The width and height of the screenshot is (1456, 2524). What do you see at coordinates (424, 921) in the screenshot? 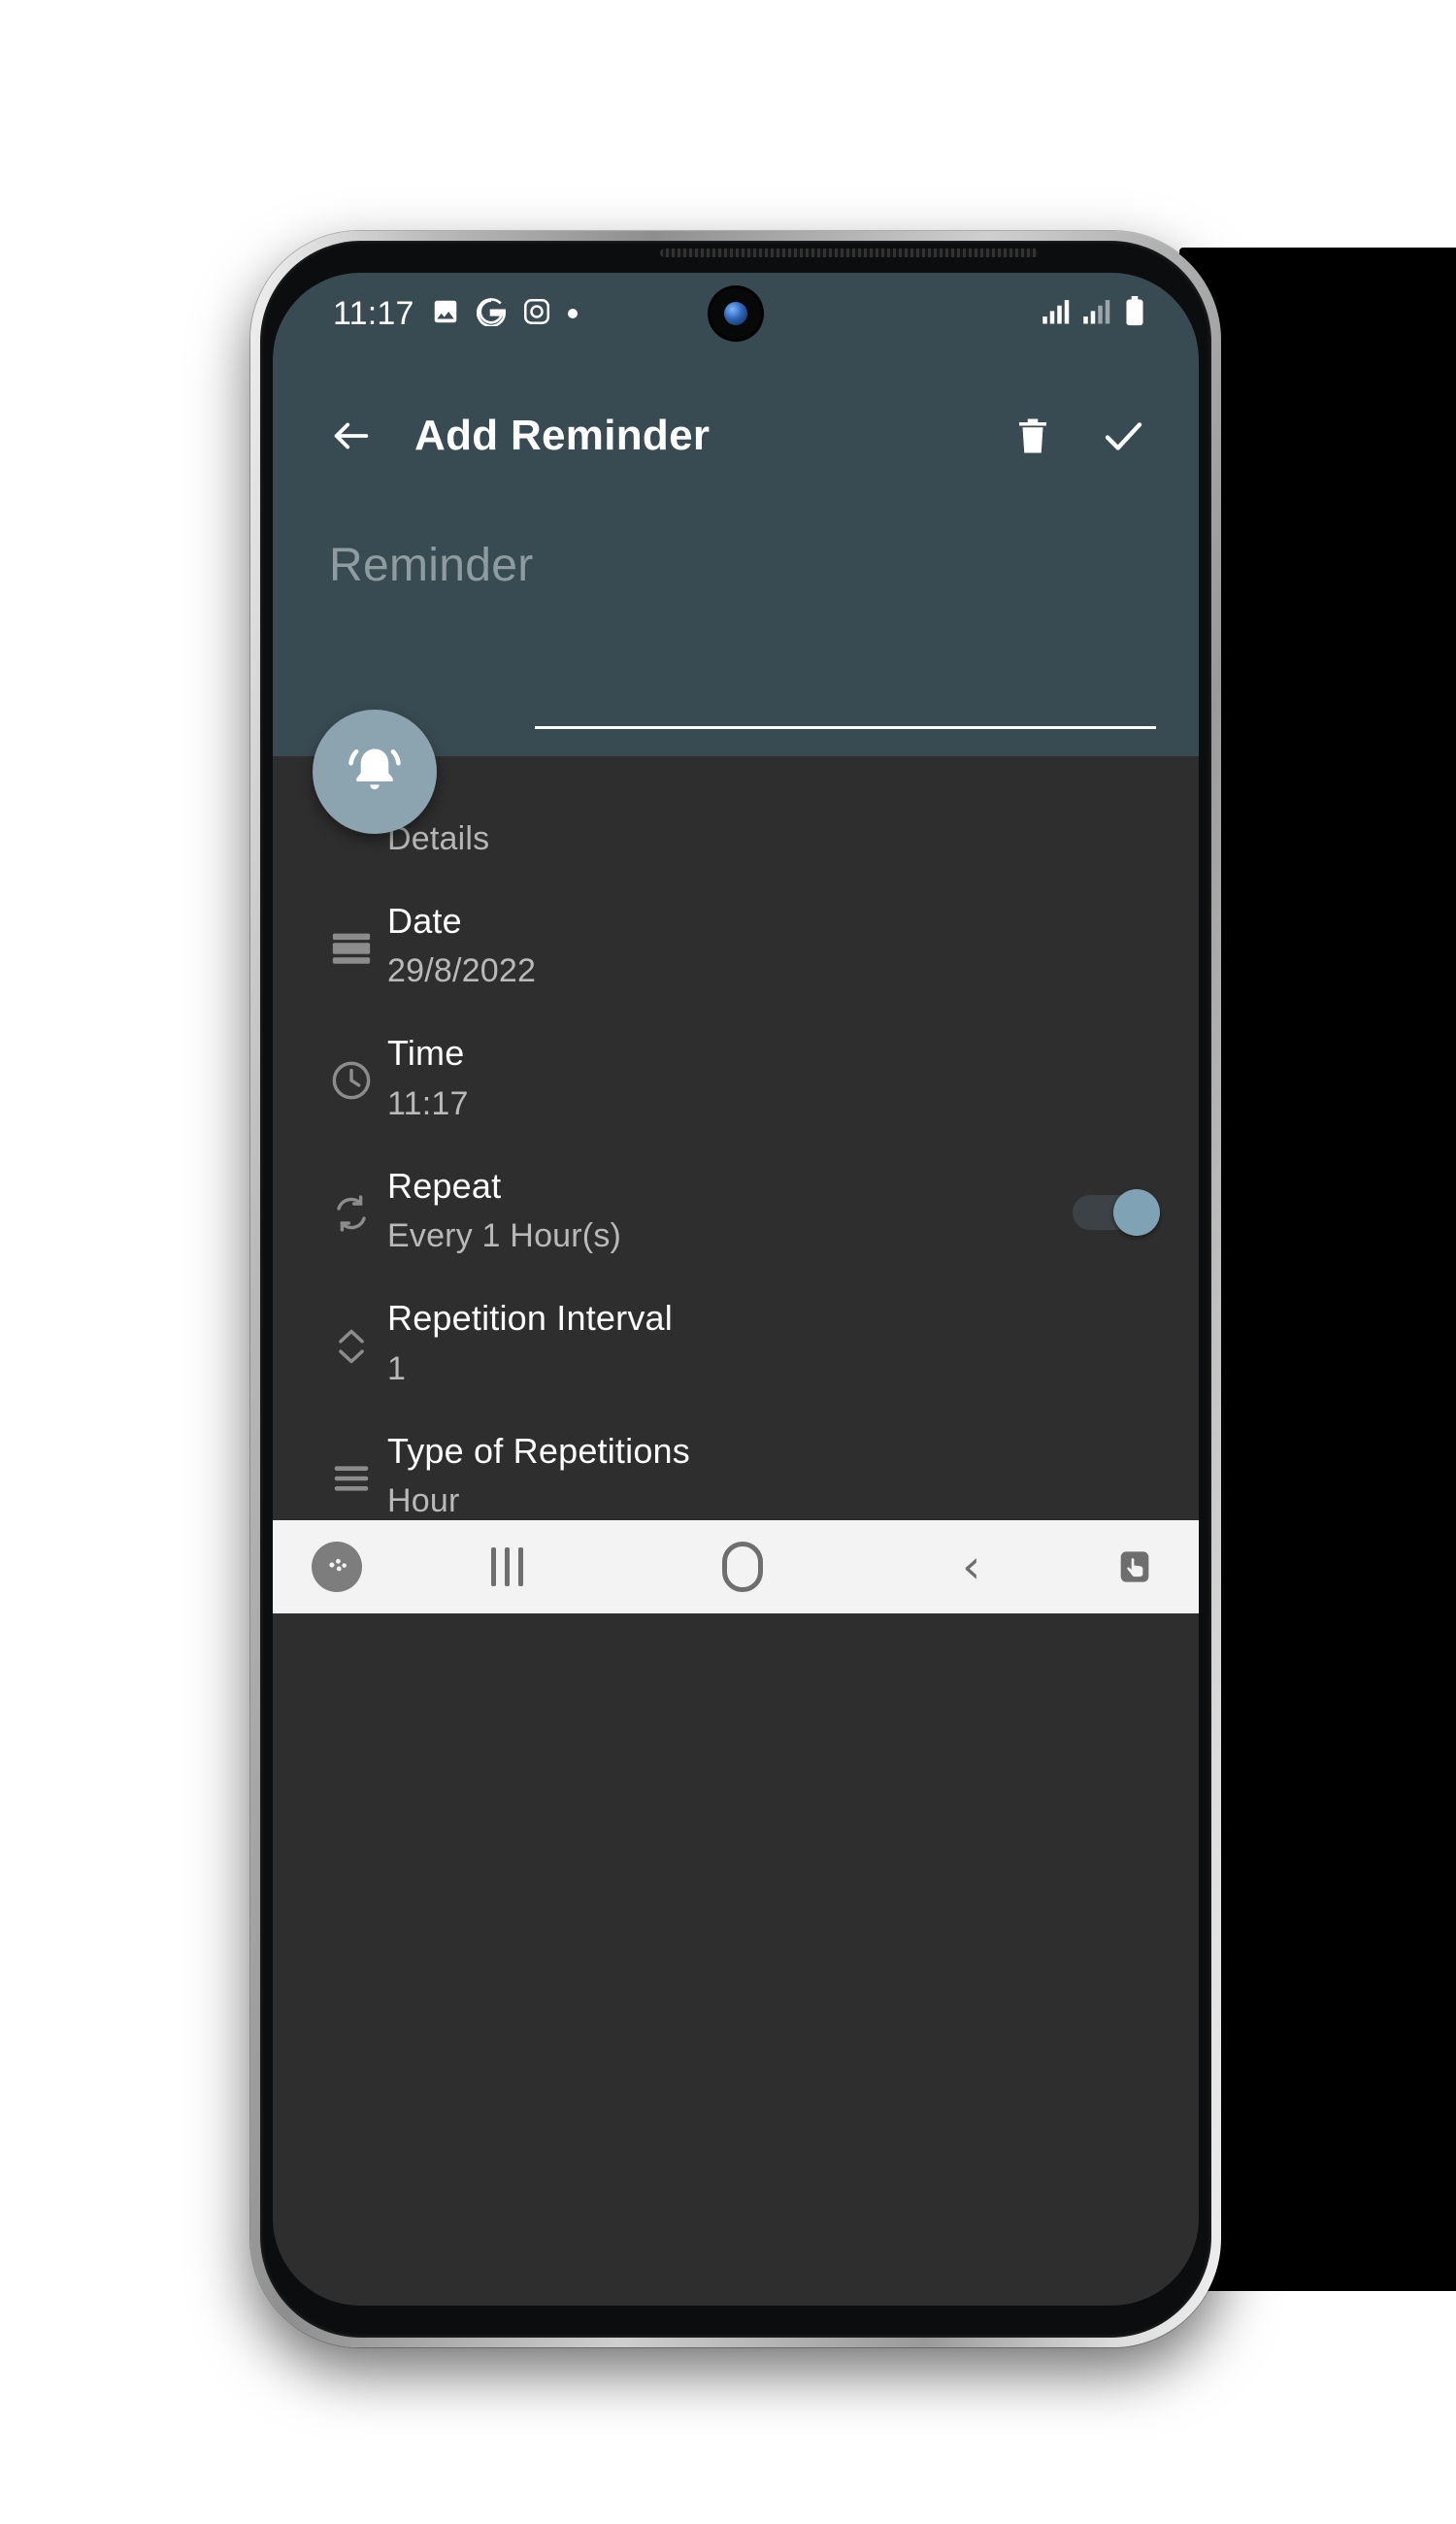
I see `row-date-title: Date` at bounding box center [424, 921].